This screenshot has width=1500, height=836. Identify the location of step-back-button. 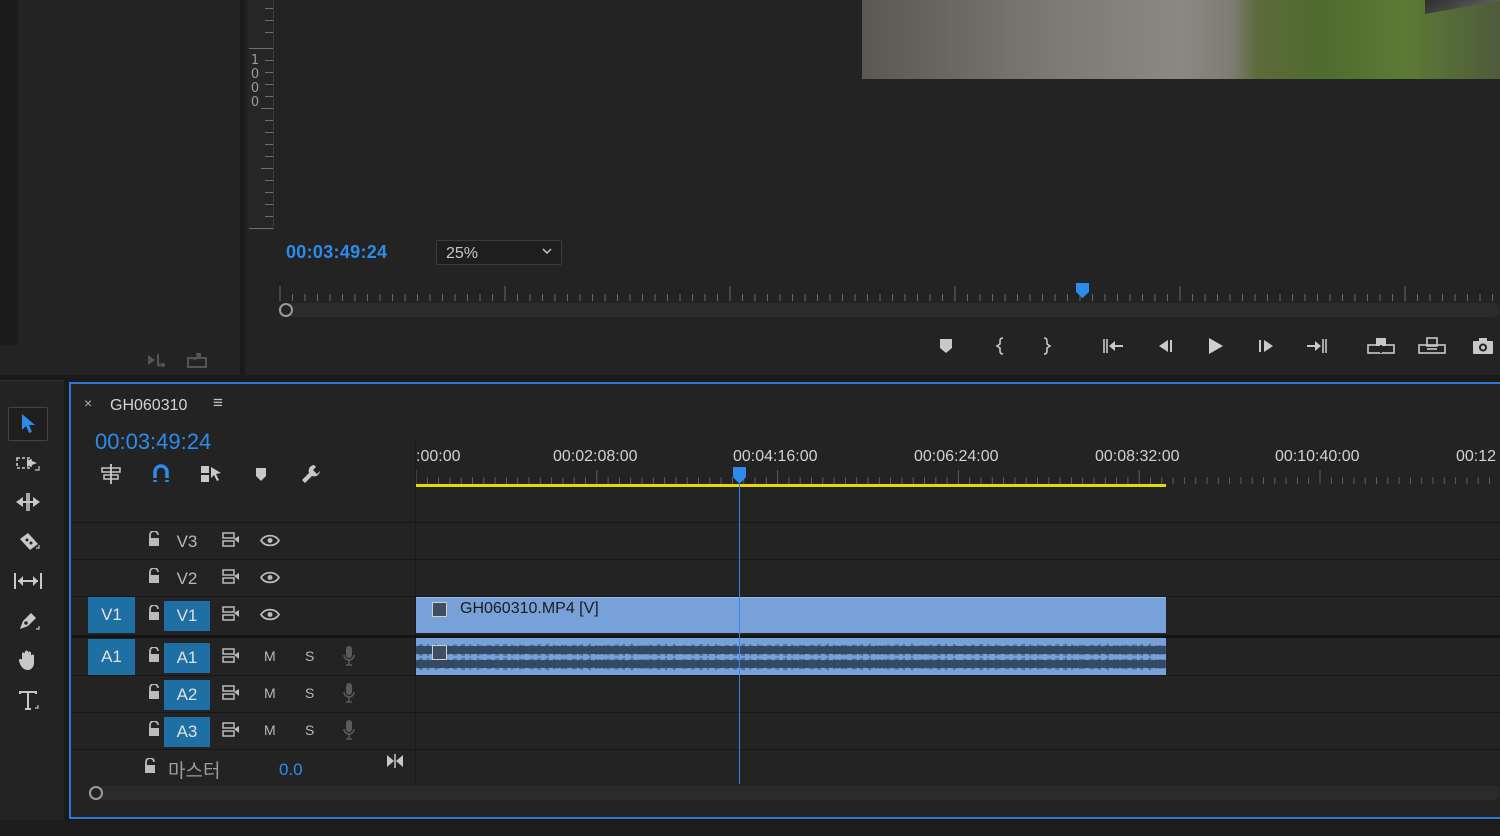
(1164, 346).